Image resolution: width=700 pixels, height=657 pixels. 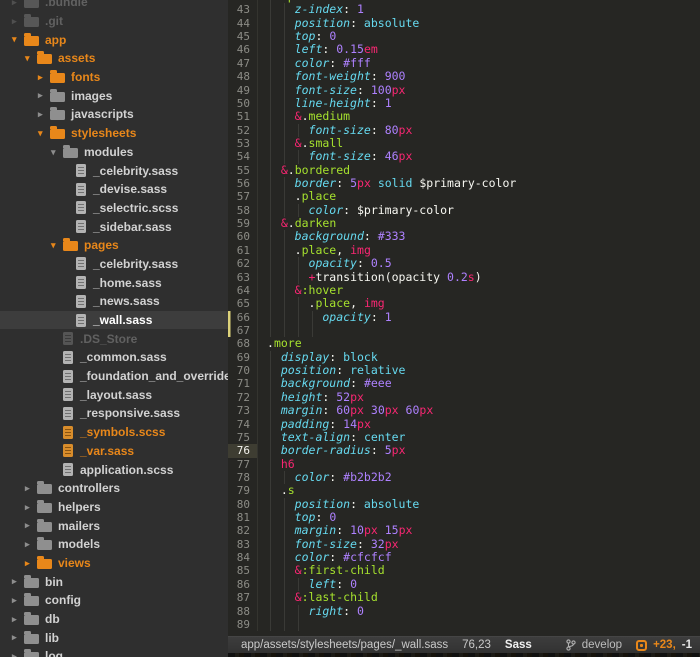 What do you see at coordinates (464, 130) in the screenshot?
I see `code-line-52: 52 font-size: 80px` at bounding box center [464, 130].